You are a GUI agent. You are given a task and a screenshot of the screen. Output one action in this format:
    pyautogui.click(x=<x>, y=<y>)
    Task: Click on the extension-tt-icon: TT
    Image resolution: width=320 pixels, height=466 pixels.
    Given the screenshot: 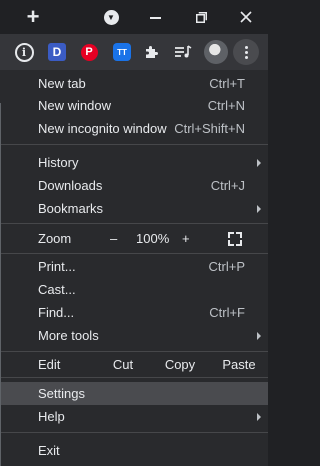 What is the action you would take?
    pyautogui.click(x=122, y=52)
    